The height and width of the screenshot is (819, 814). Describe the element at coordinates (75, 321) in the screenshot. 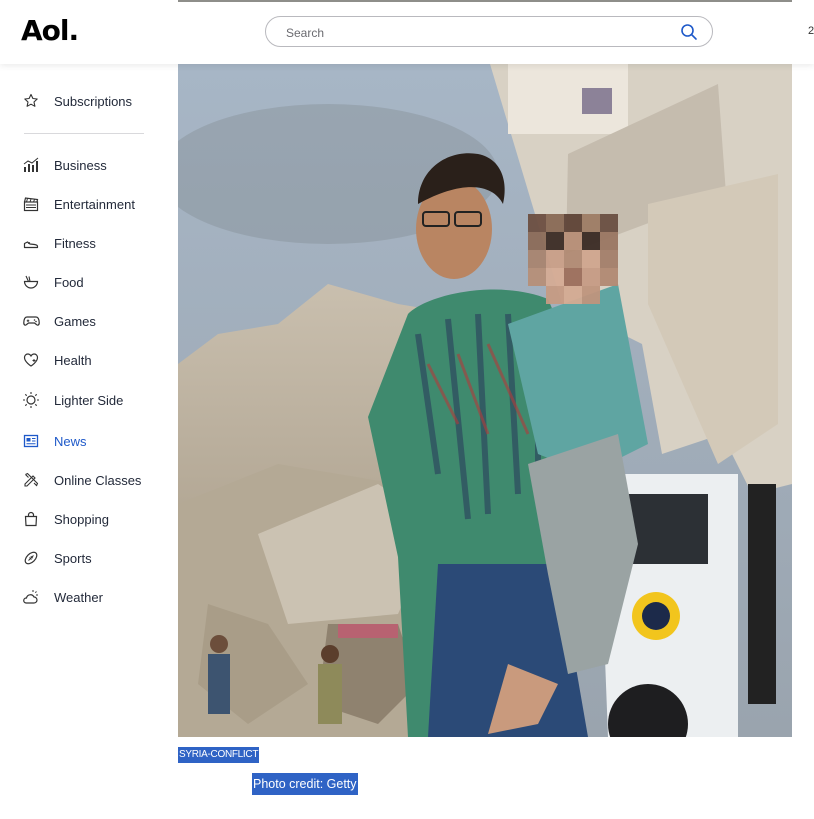

I see `sidebar-item-label: Games` at that location.